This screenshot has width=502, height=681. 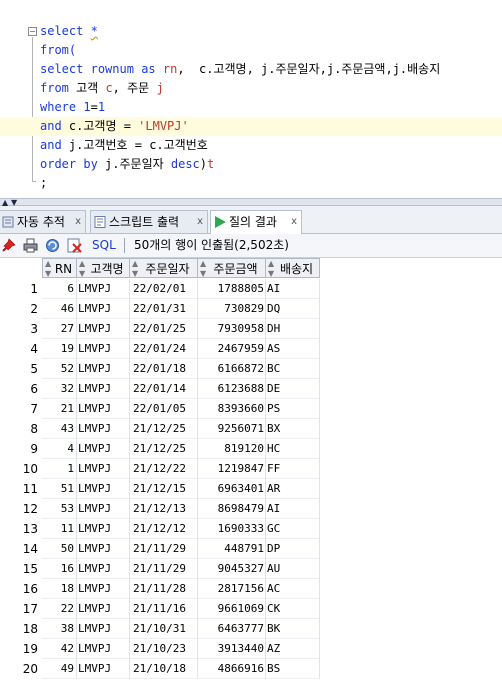 I want to click on code-line-current: and c.고객명 = 'LMVPJ', so click(x=251, y=126).